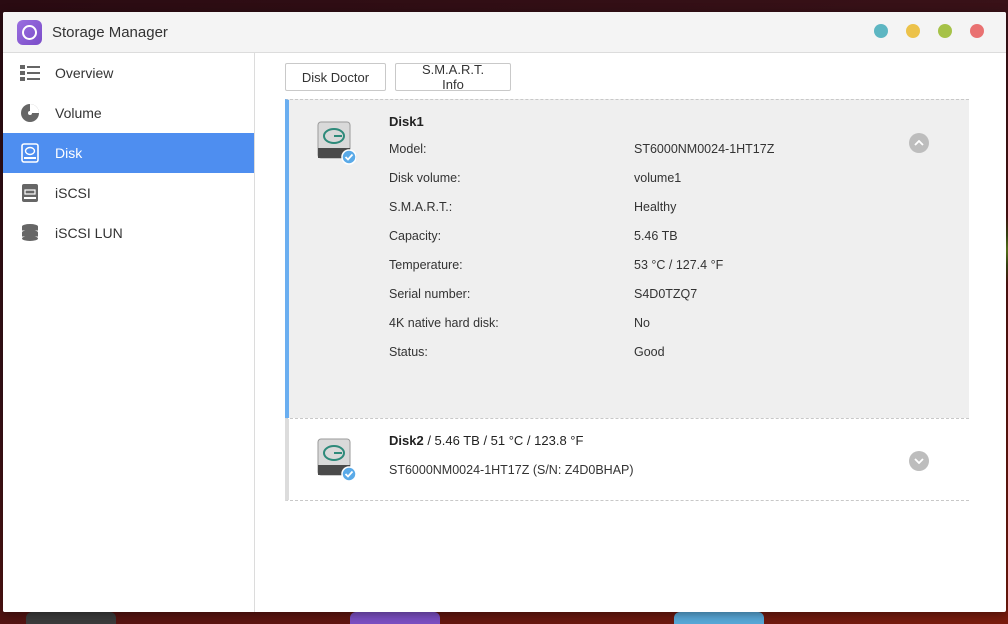 The width and height of the screenshot is (1008, 624). Describe the element at coordinates (421, 207) in the screenshot. I see `property-label: S.M.A.R.T.:` at that location.